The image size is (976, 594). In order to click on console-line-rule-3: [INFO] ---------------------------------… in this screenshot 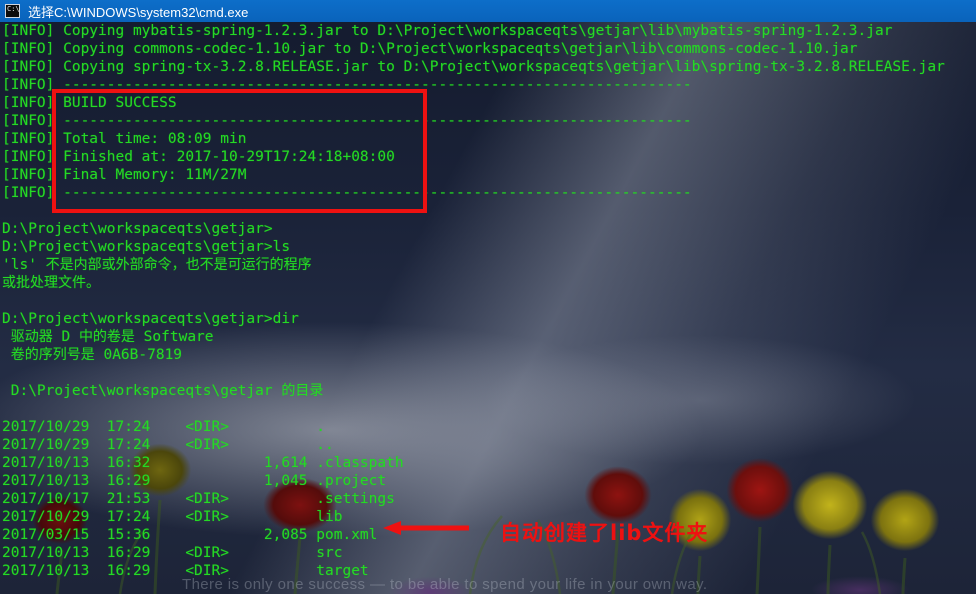, I will do `click(347, 193)`.